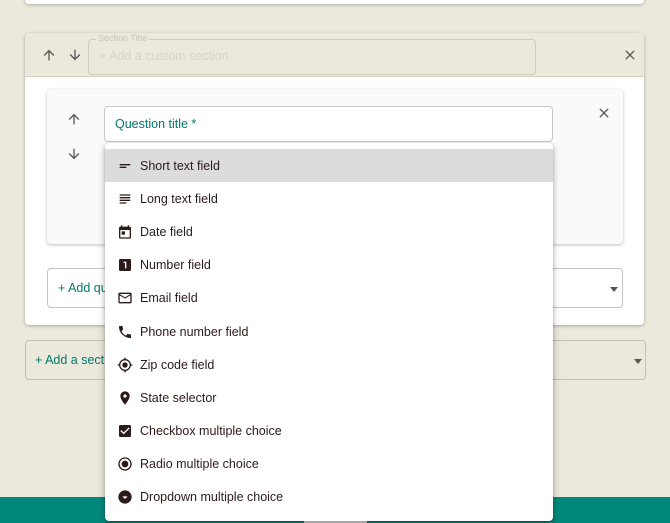 The height and width of the screenshot is (523, 670). What do you see at coordinates (604, 113) in the screenshot?
I see `remove-question-close-icon` at bounding box center [604, 113].